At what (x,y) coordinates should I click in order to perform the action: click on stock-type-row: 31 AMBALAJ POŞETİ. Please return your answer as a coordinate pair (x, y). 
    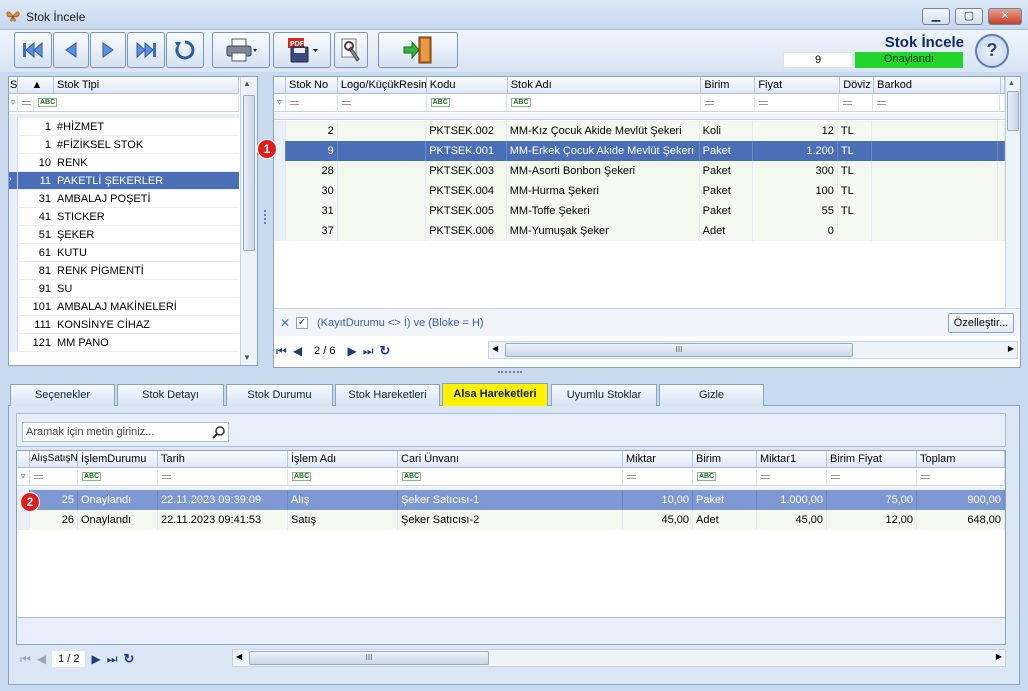
    Looking at the image, I should click on (124, 199).